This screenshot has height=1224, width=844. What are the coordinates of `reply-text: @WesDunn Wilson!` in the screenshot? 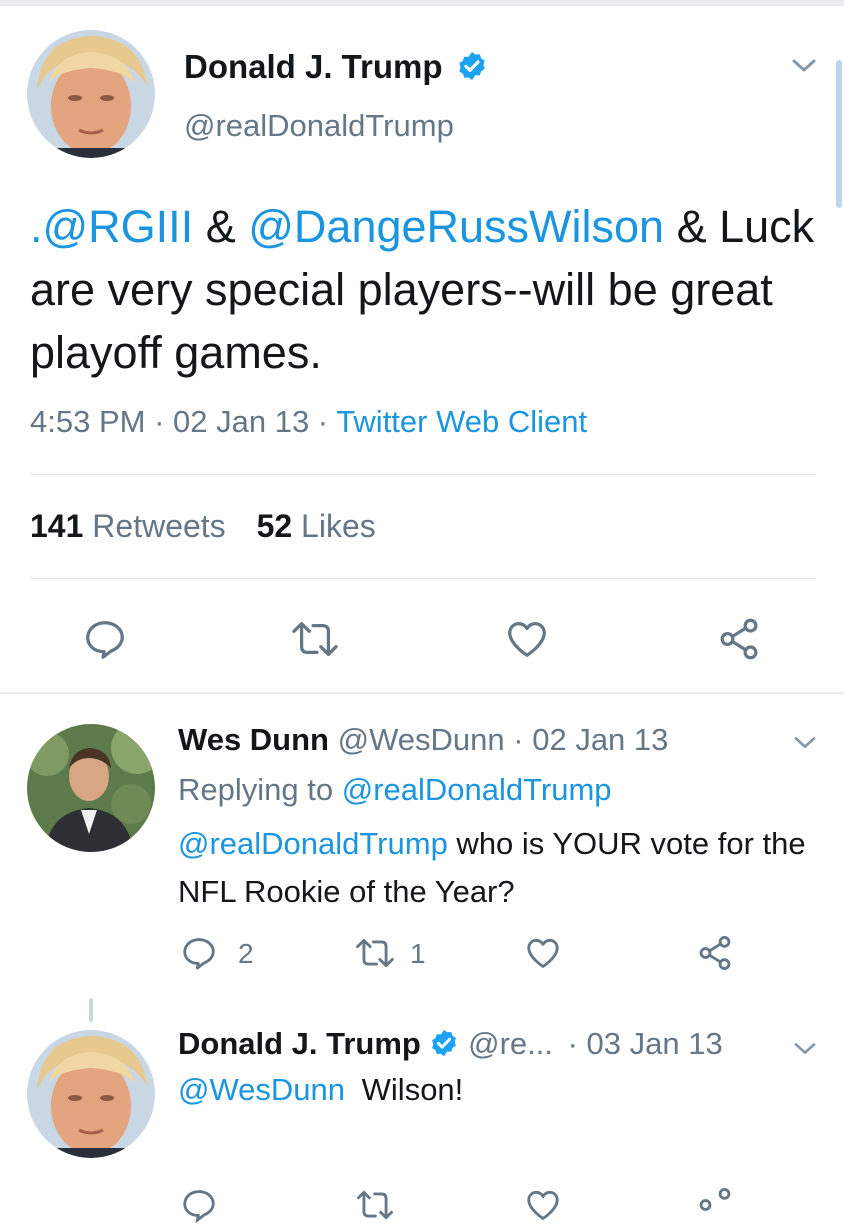 It's located at (320, 1090).